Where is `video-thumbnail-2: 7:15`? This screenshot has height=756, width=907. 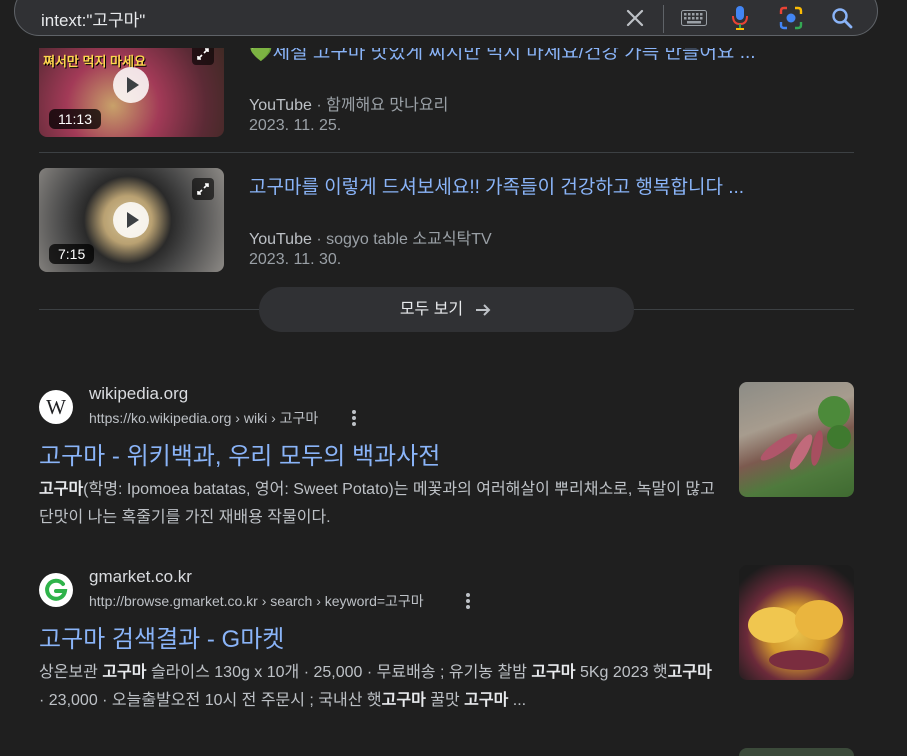
video-thumbnail-2: 7:15 is located at coordinates (131, 220).